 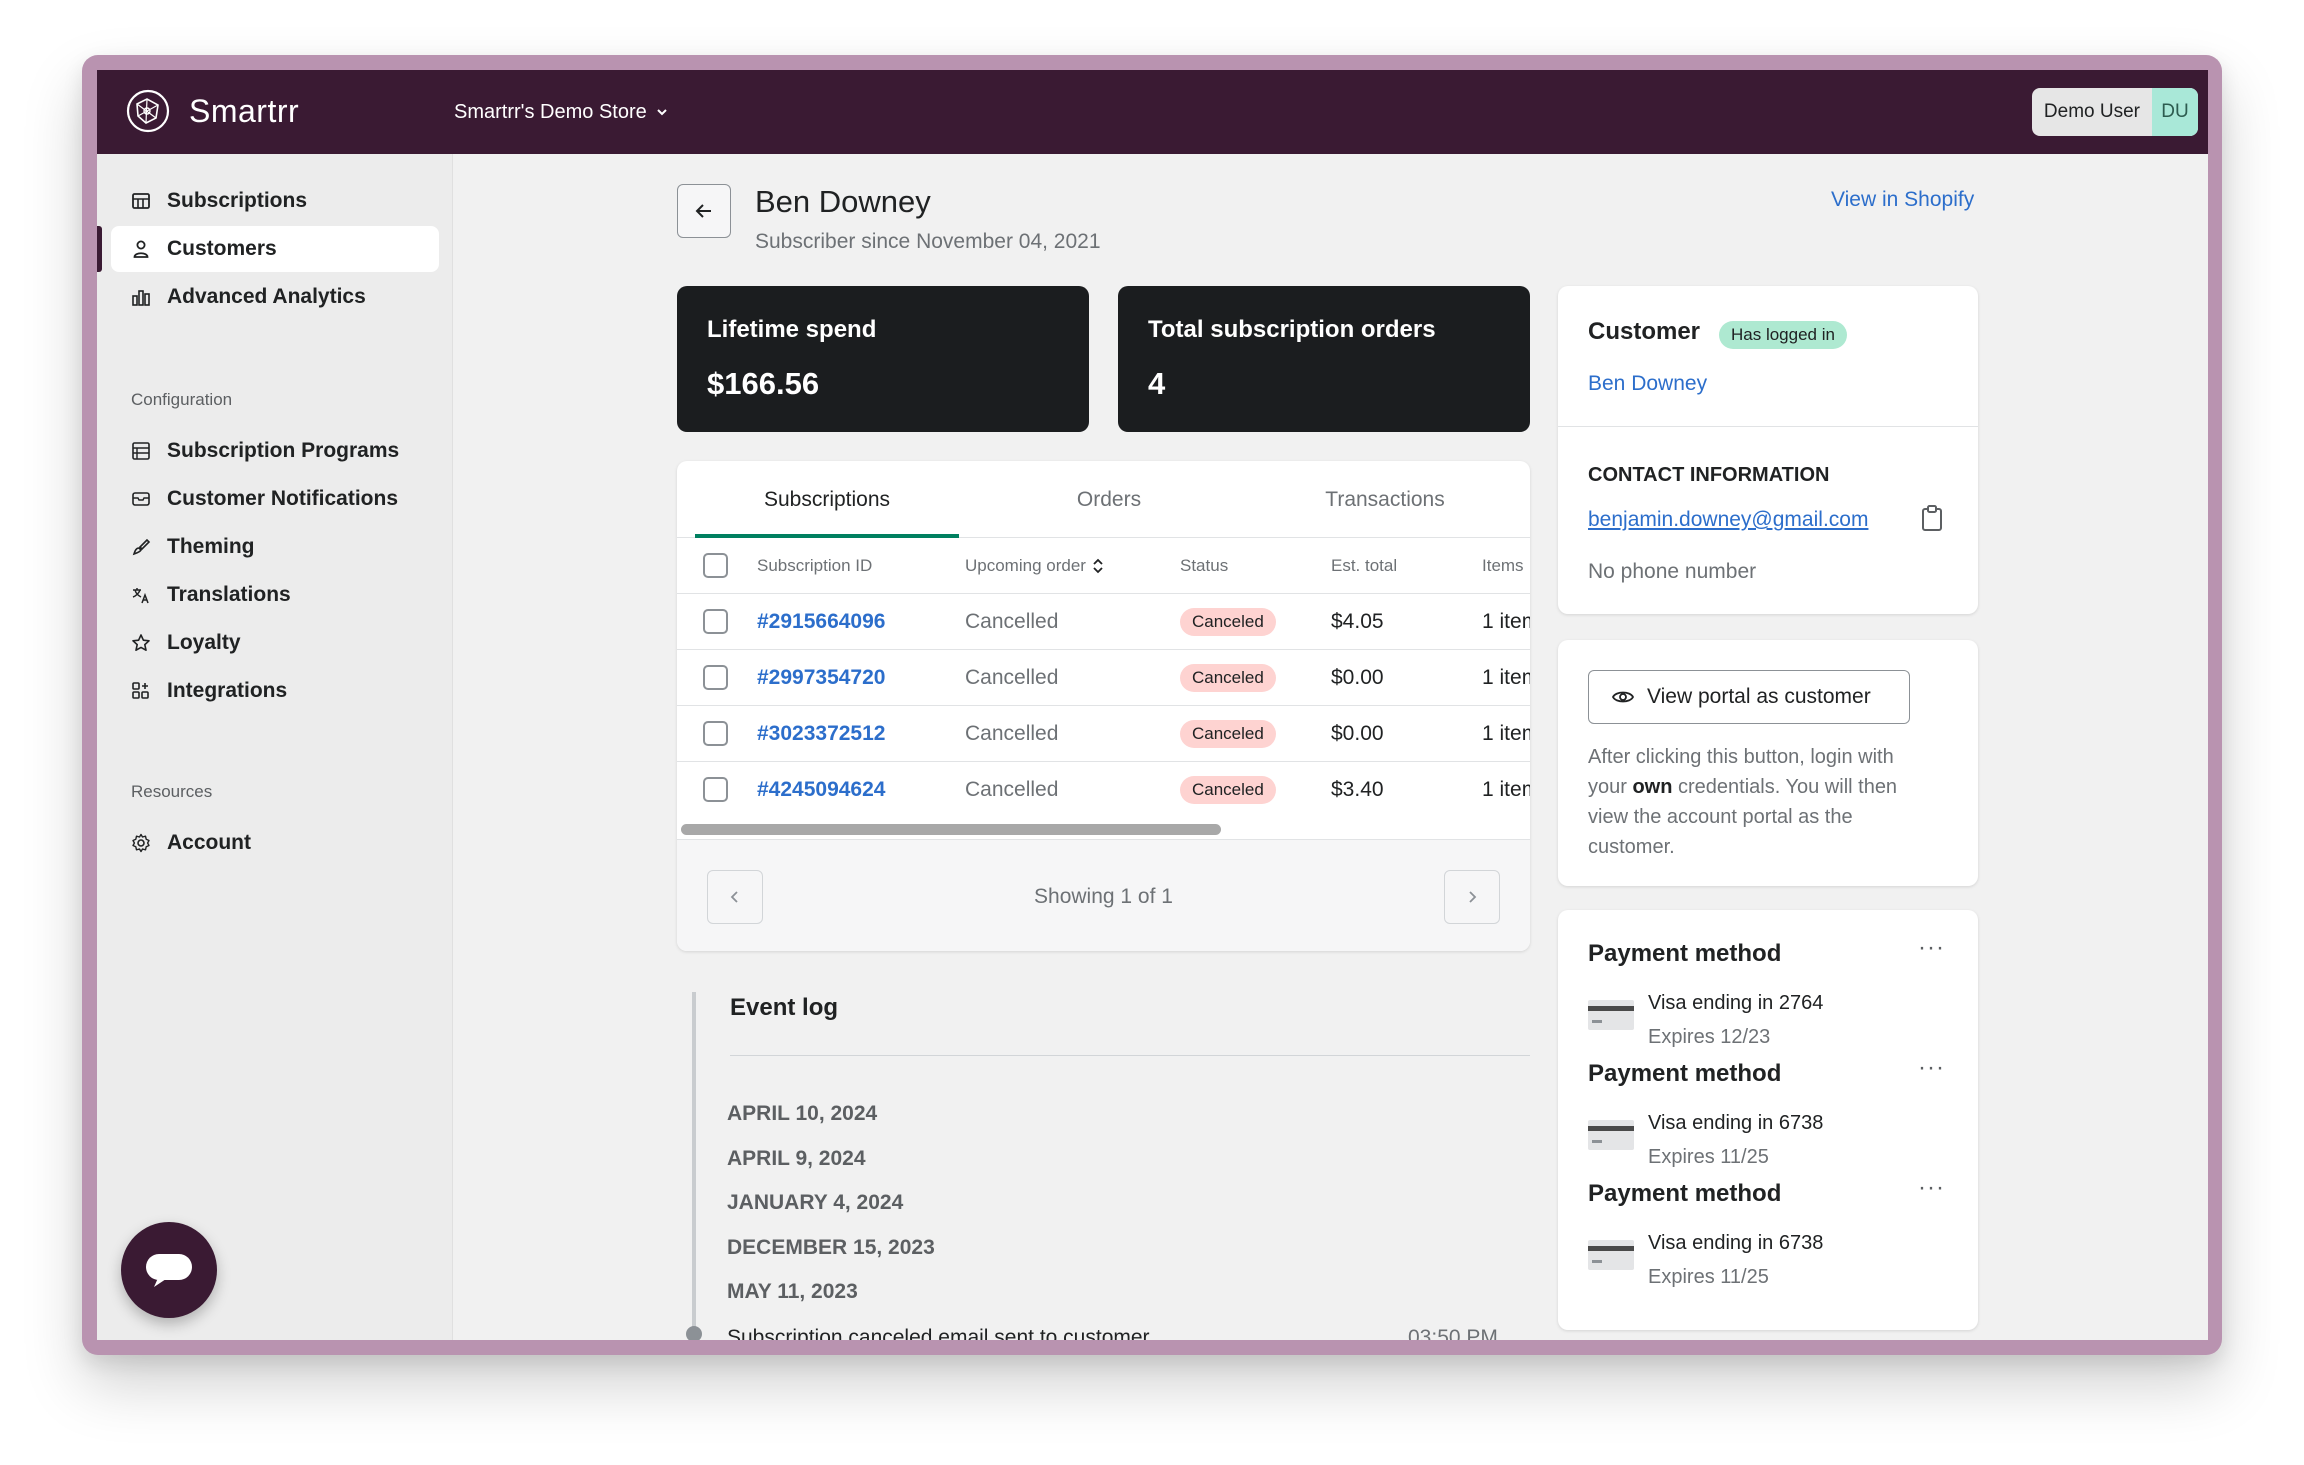 What do you see at coordinates (141, 643) in the screenshot?
I see `star-icon` at bounding box center [141, 643].